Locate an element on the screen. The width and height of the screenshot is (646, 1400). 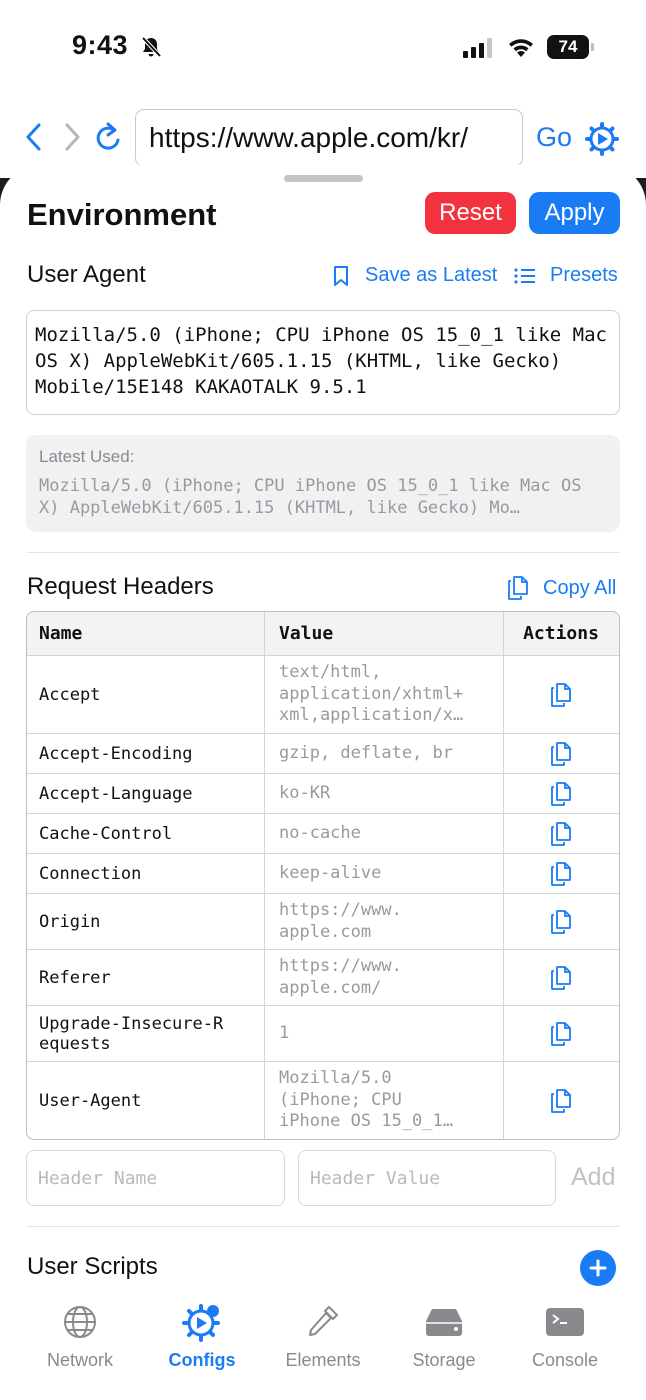
header-value-text: keep-alive is located at coordinates (330, 872).